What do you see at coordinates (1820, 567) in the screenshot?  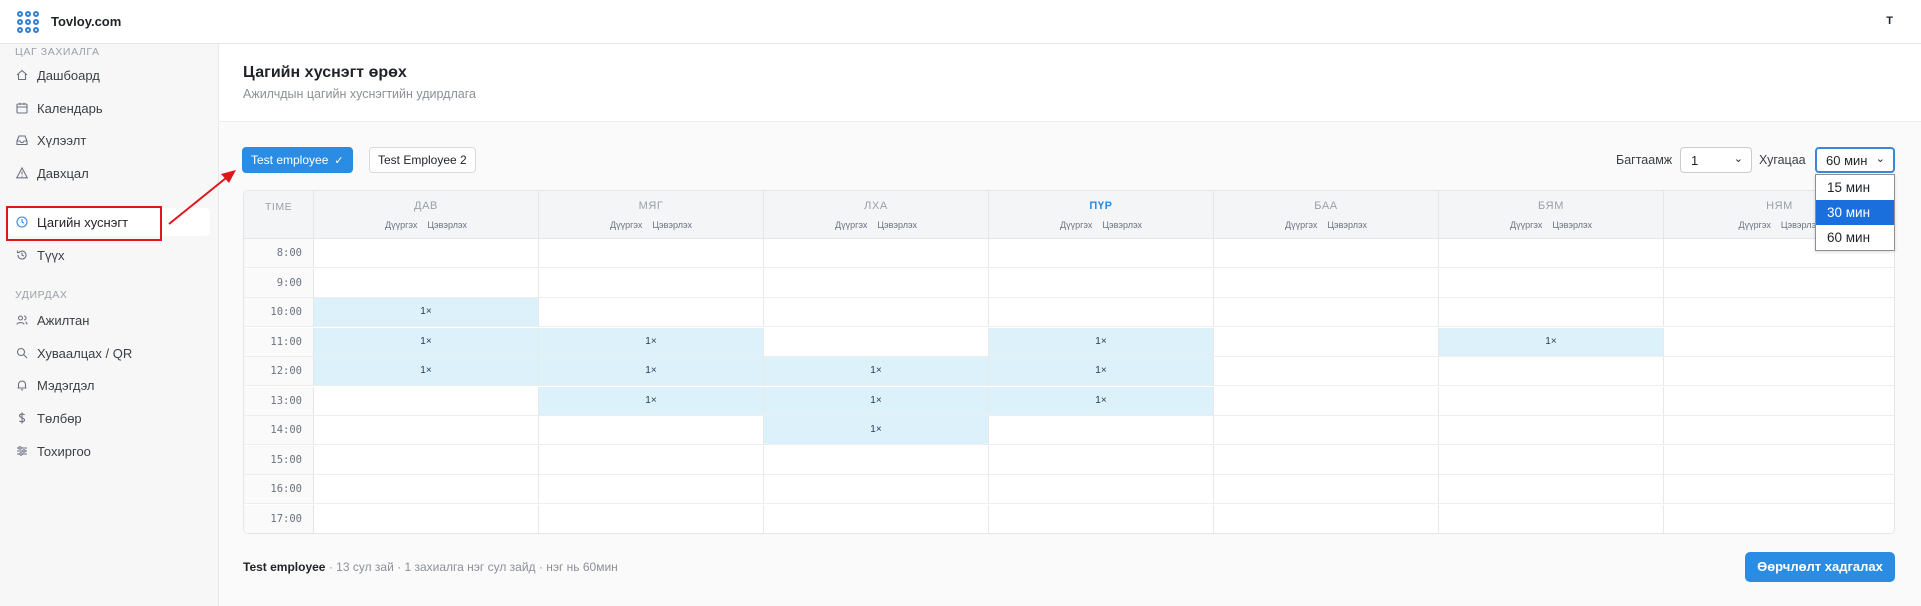 I see `save-changes-button: Өөрчлөлт хадгалах` at bounding box center [1820, 567].